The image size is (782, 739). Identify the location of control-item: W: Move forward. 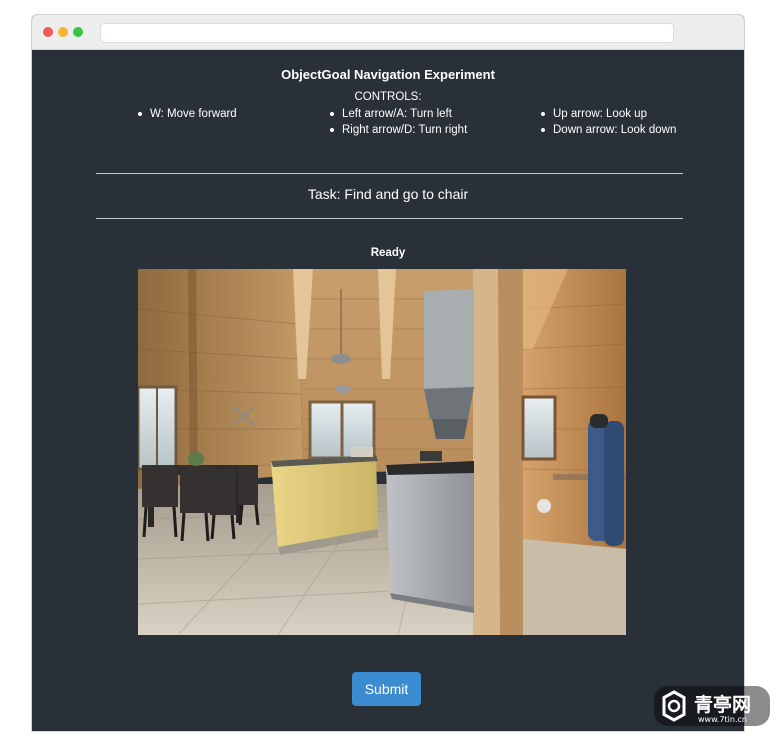
(186, 114).